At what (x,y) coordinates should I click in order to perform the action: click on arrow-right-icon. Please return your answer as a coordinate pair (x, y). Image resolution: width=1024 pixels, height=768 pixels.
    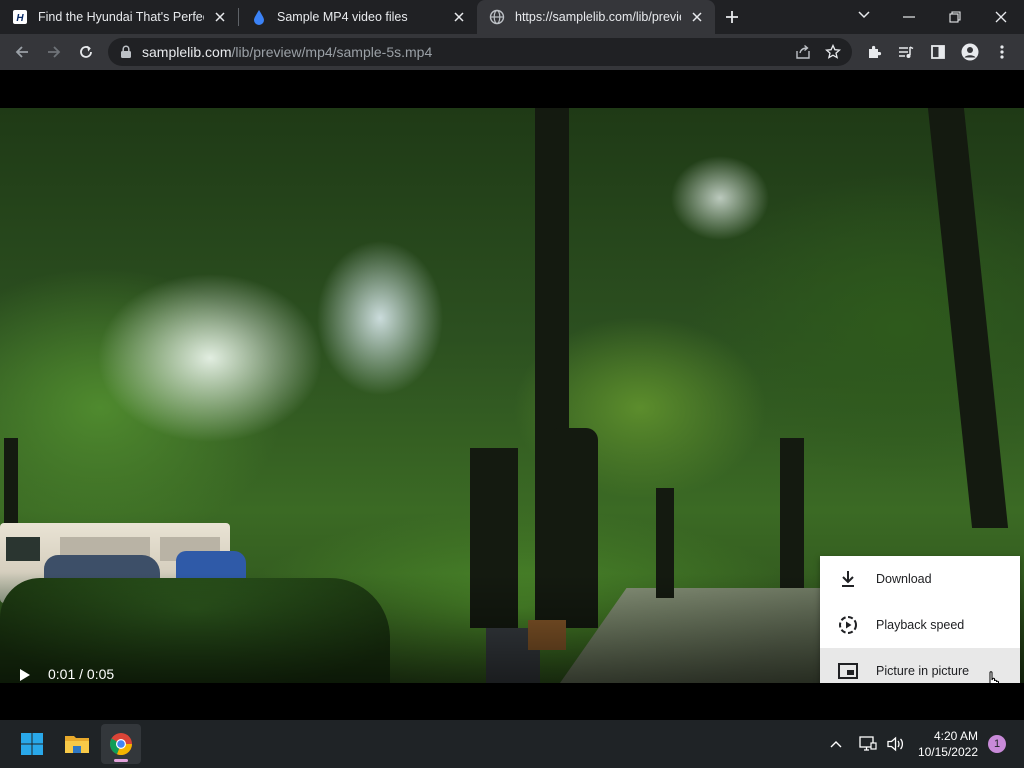
    Looking at the image, I should click on (54, 52).